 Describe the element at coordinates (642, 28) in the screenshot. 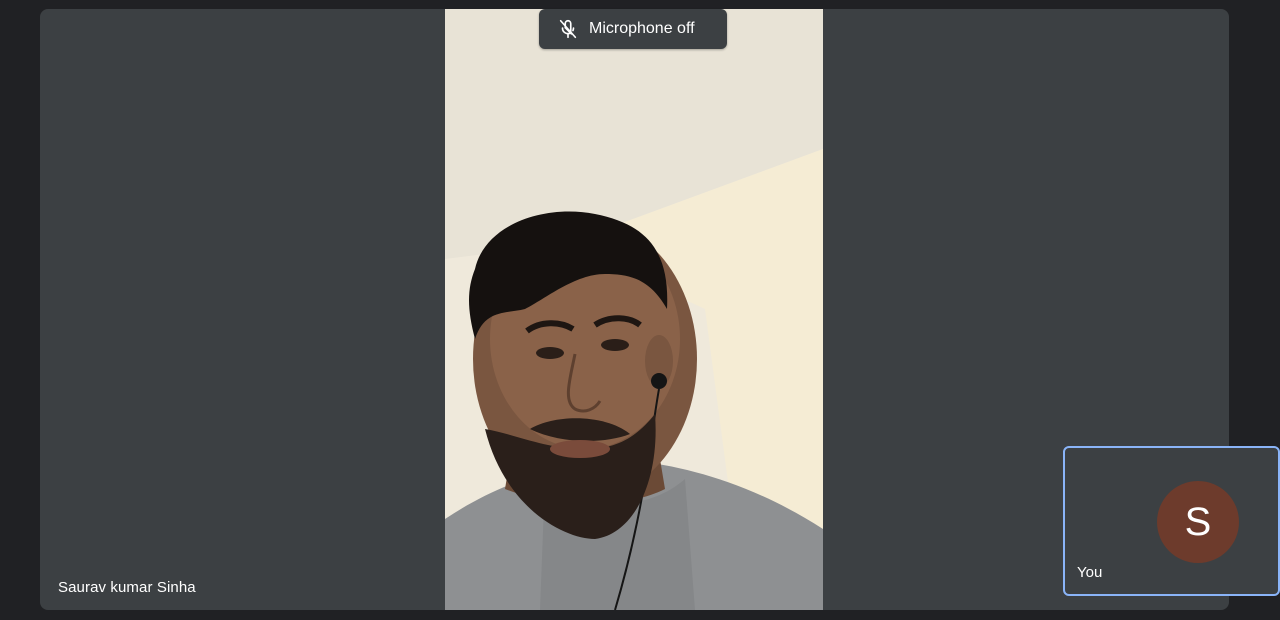

I see `microphone-status-label: Microphone off` at that location.